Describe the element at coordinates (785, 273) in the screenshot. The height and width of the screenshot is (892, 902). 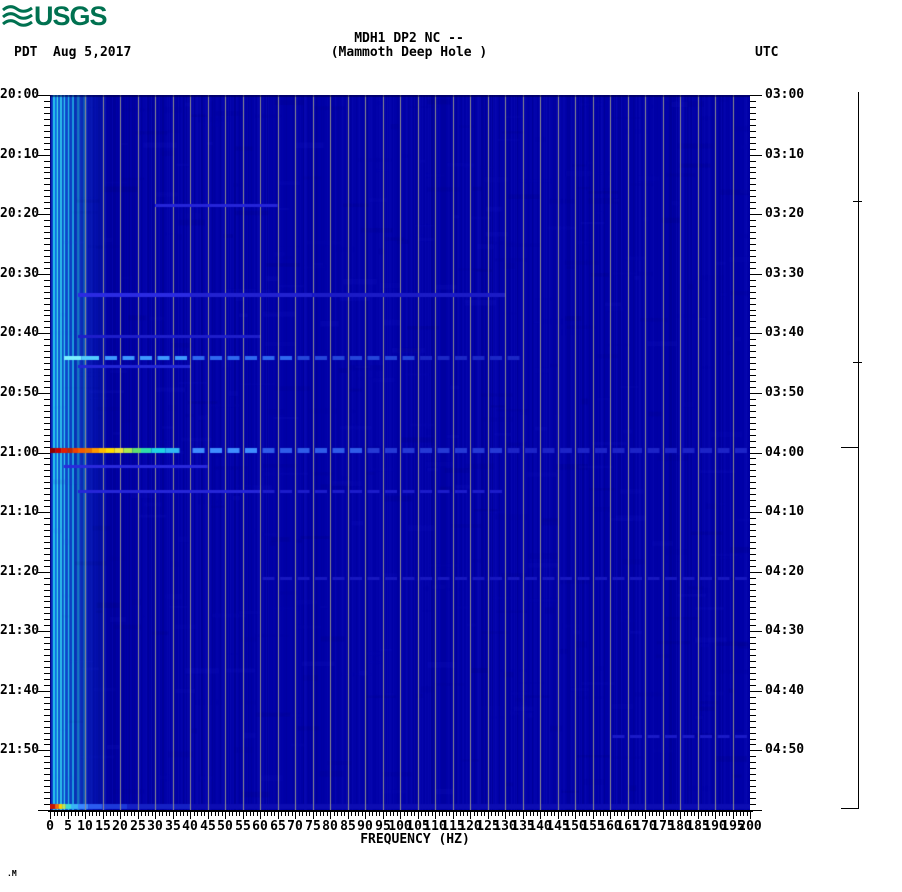
I see `time-label-right: 03:30` at that location.